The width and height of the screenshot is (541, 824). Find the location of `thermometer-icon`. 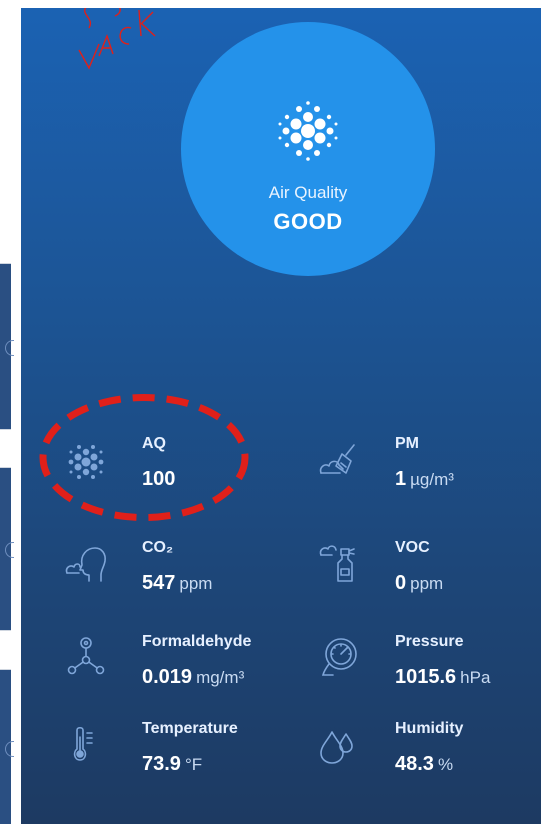

thermometer-icon is located at coordinates (83, 743).